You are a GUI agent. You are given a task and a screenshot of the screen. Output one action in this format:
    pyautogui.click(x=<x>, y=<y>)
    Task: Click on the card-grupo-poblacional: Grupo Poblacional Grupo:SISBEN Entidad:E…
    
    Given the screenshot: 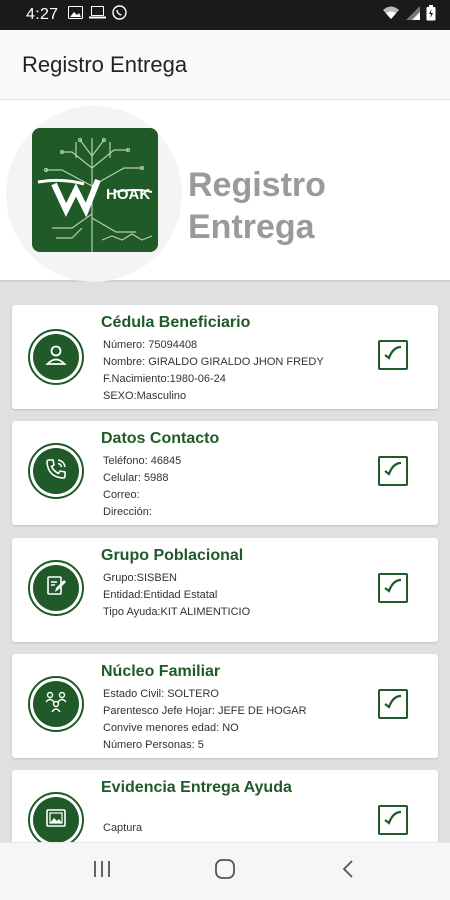 What is the action you would take?
    pyautogui.click(x=225, y=590)
    